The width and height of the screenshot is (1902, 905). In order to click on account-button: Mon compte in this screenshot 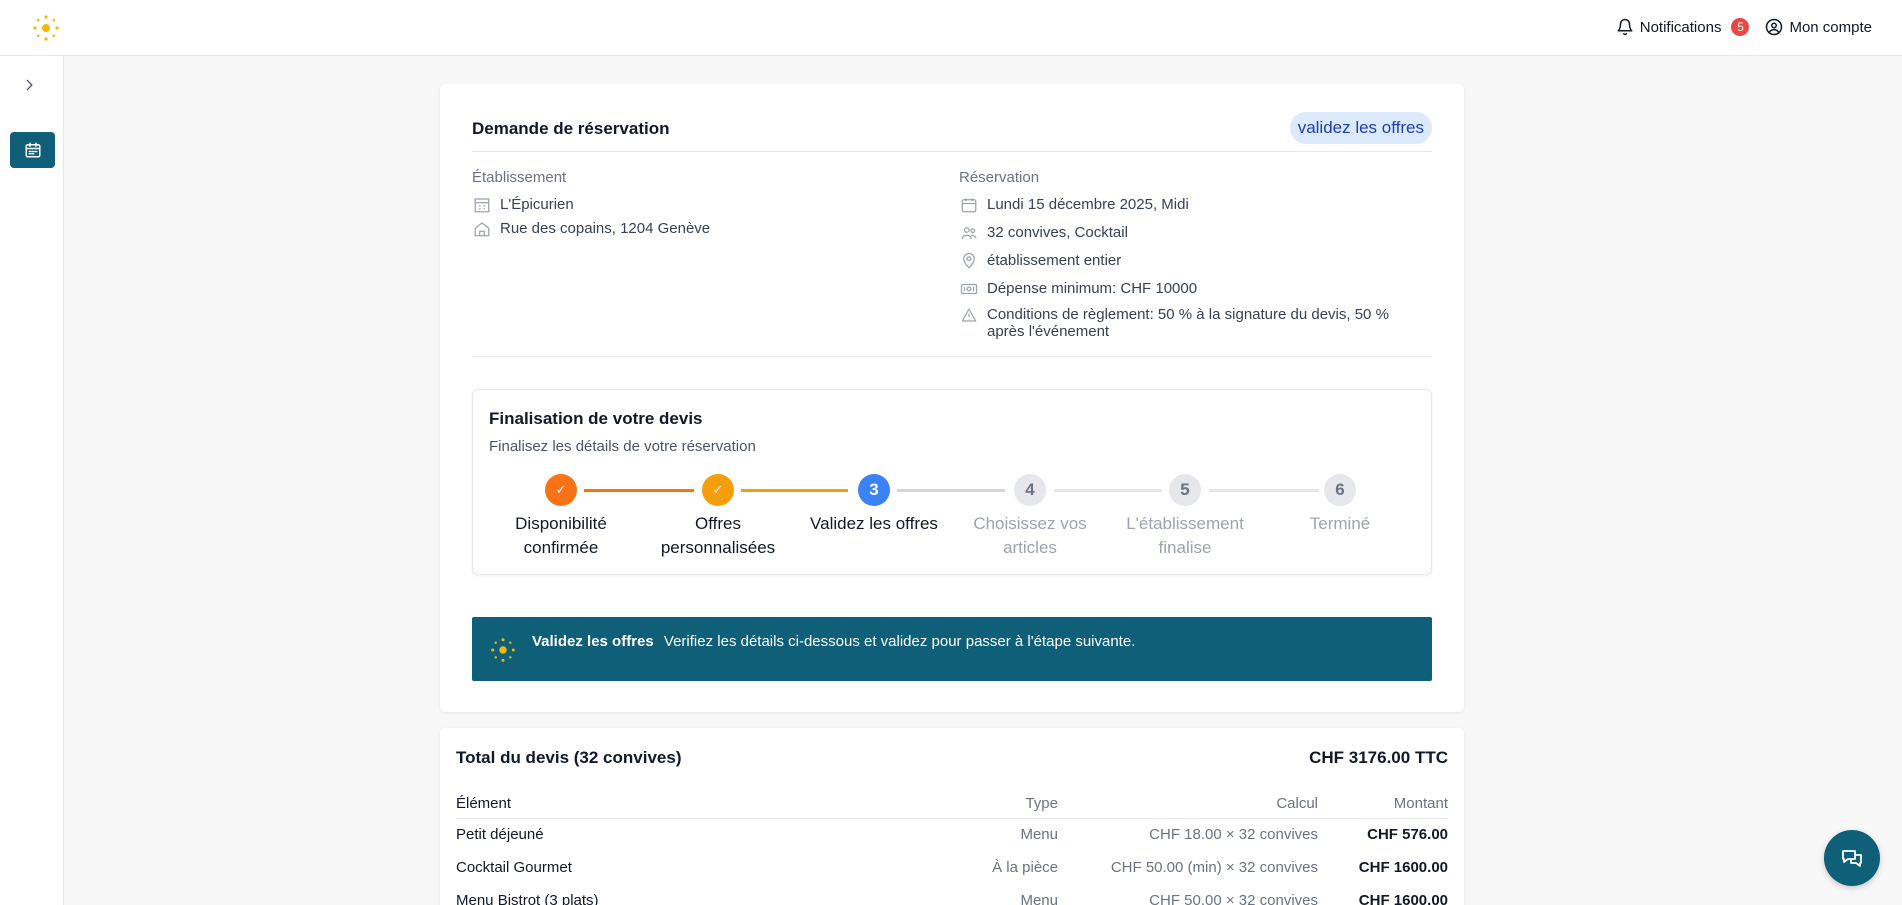, I will do `click(1818, 27)`.